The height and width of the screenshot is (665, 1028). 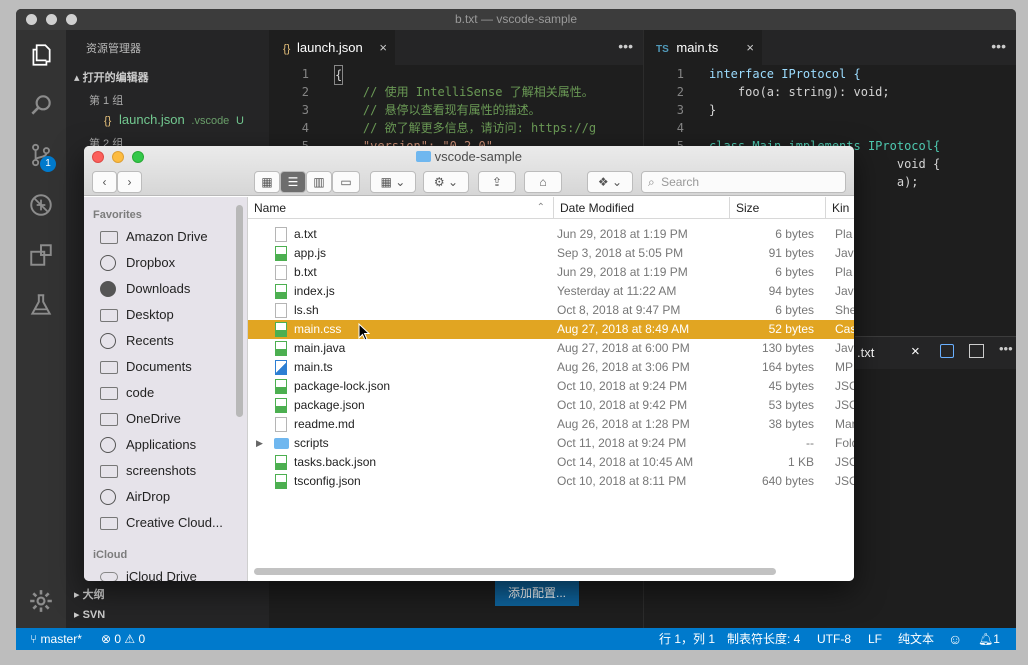 What do you see at coordinates (281, 481) in the screenshot?
I see `script-file-icon` at bounding box center [281, 481].